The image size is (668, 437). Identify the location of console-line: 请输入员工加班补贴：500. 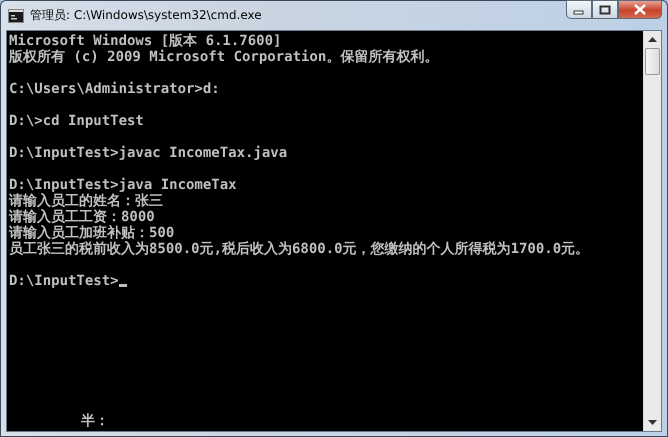
(91, 233).